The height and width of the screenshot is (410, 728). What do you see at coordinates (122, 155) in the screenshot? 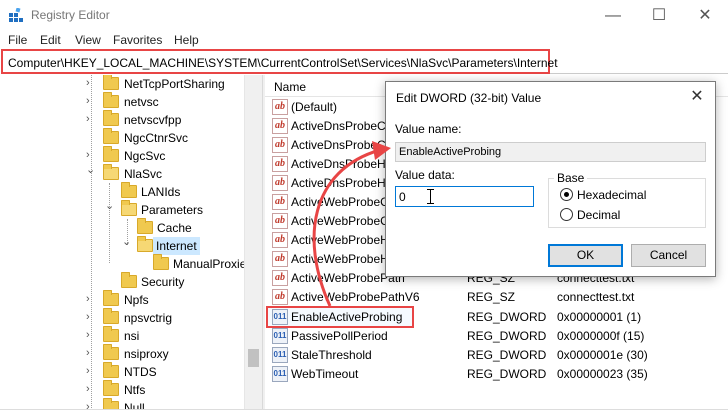
I see `tree-item: › NgcSvc` at bounding box center [122, 155].